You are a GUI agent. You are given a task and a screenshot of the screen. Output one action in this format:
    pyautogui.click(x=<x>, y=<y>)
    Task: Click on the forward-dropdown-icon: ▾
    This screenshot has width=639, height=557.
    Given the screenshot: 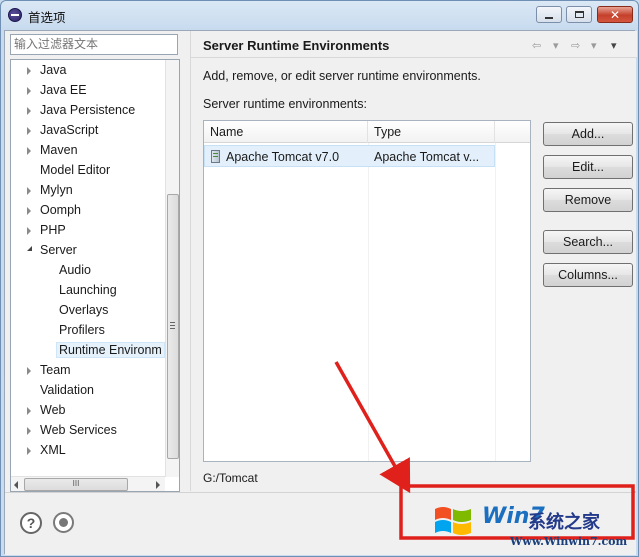 What is the action you would take?
    pyautogui.click(x=594, y=45)
    